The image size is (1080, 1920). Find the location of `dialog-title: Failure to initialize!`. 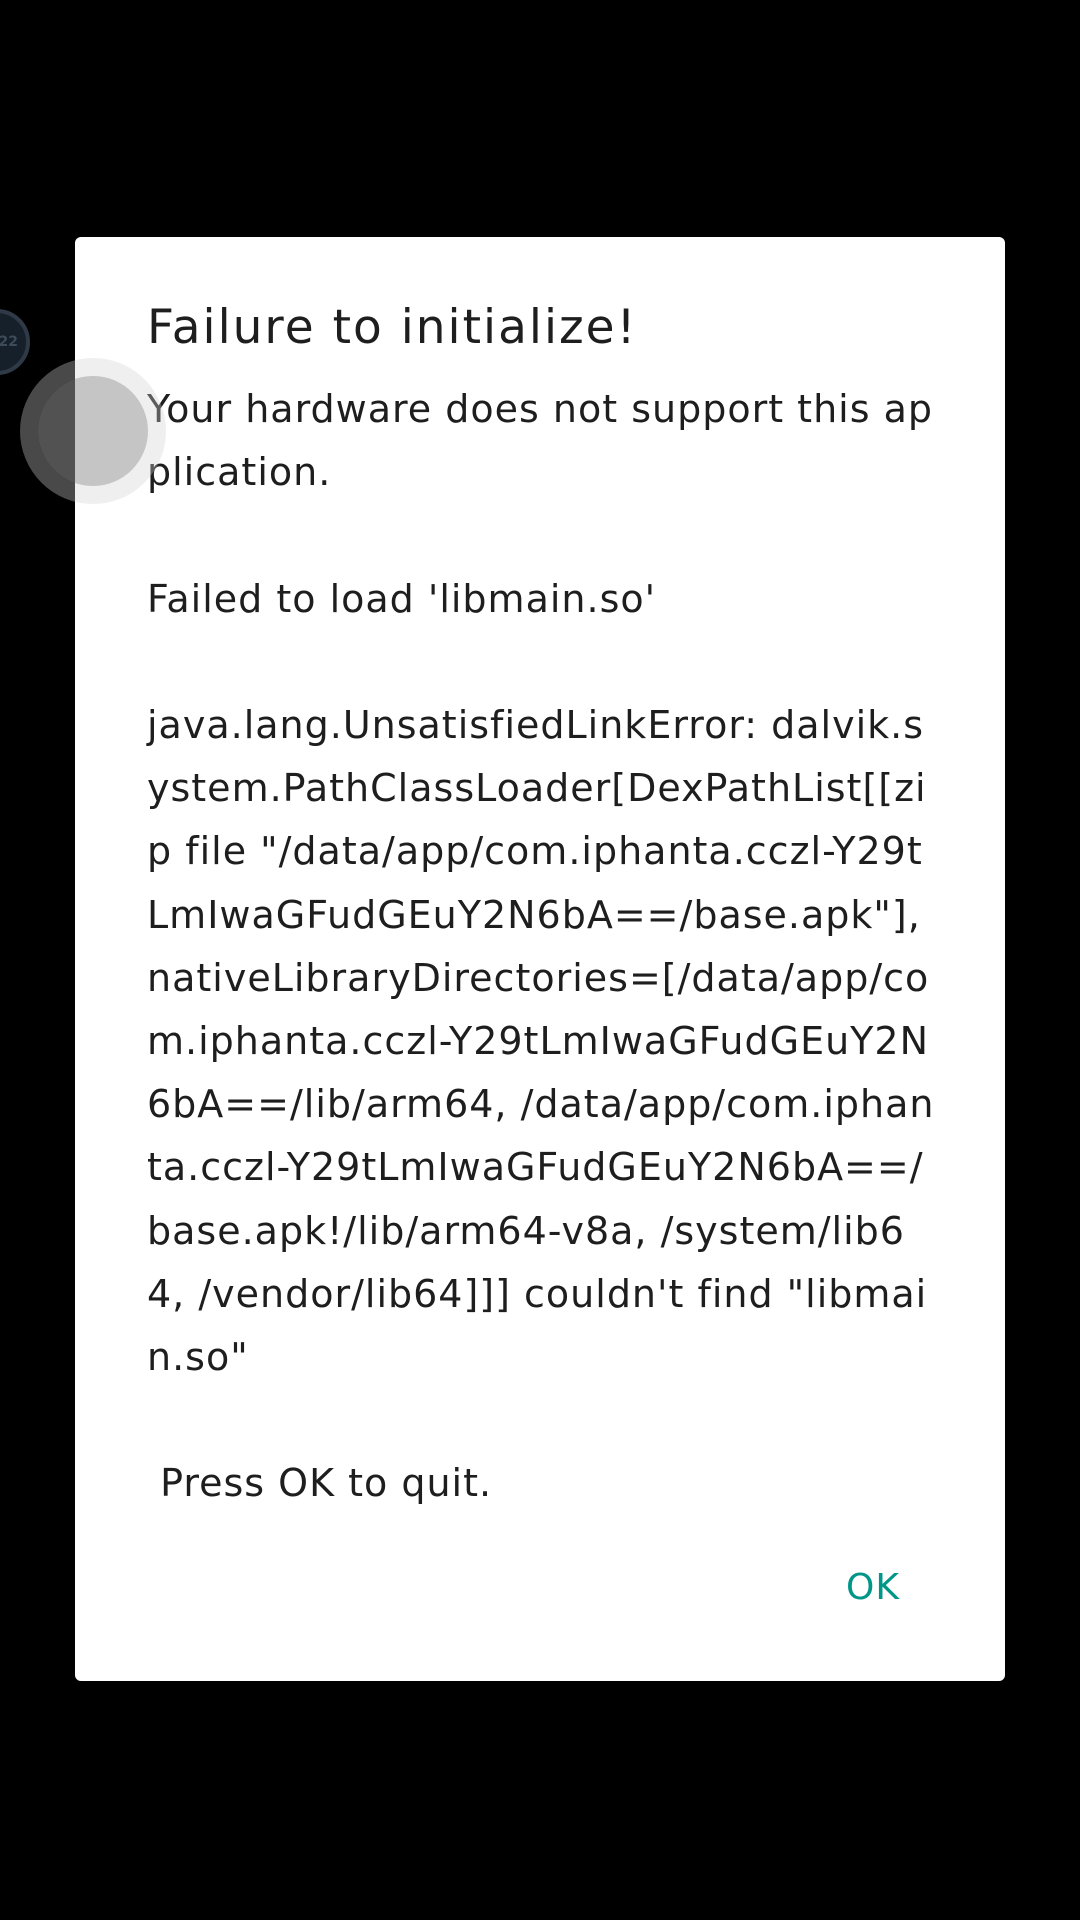

dialog-title: Failure to initialize! is located at coordinates (392, 327).